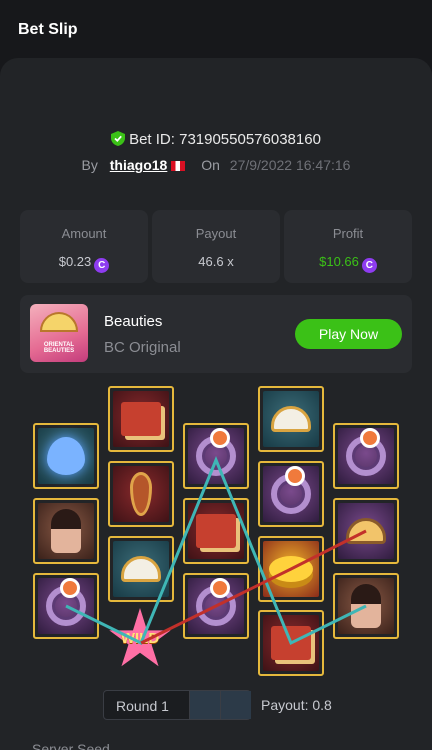 This screenshot has height=750, width=432. What do you see at coordinates (235, 705) in the screenshot?
I see `next-round-button` at bounding box center [235, 705].